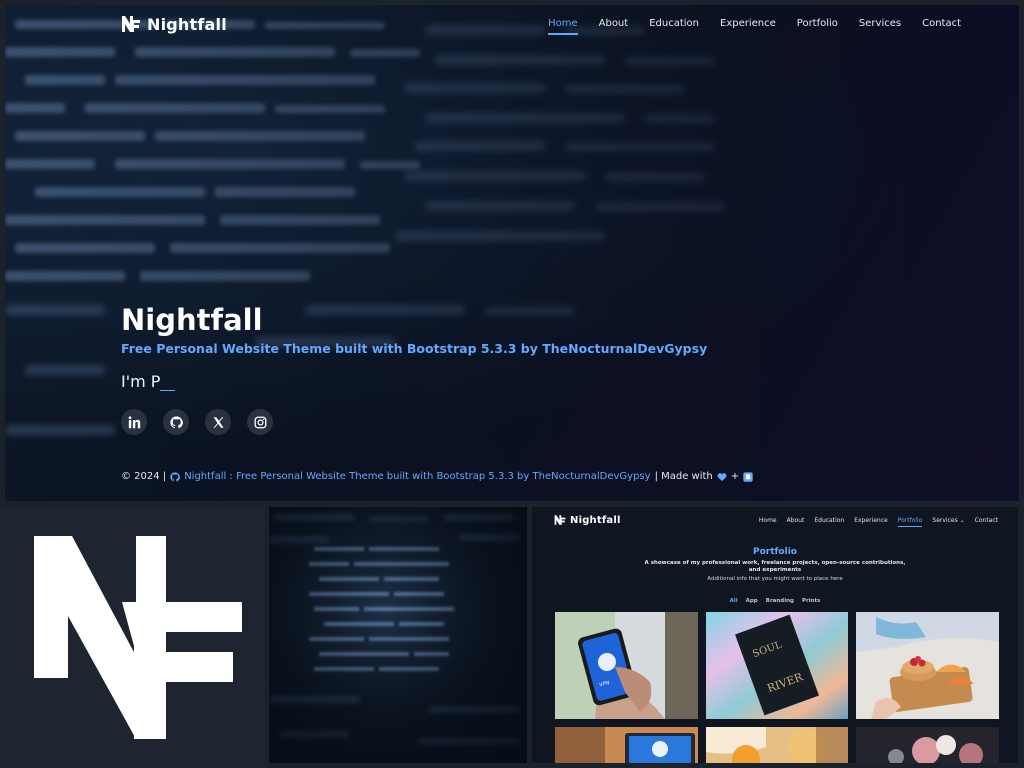  Describe the element at coordinates (563, 26) in the screenshot. I see `nav-link-home: Home` at that location.